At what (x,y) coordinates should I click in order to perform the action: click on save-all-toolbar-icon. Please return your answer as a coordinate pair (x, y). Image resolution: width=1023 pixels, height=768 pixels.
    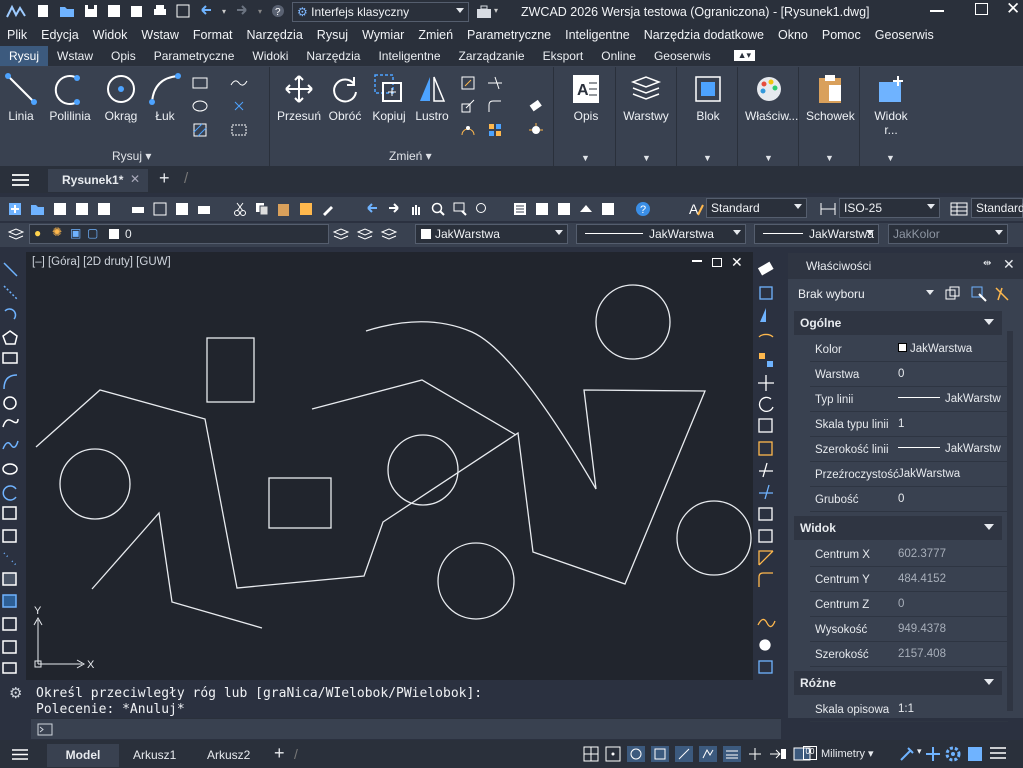
    Looking at the image, I should click on (104, 209).